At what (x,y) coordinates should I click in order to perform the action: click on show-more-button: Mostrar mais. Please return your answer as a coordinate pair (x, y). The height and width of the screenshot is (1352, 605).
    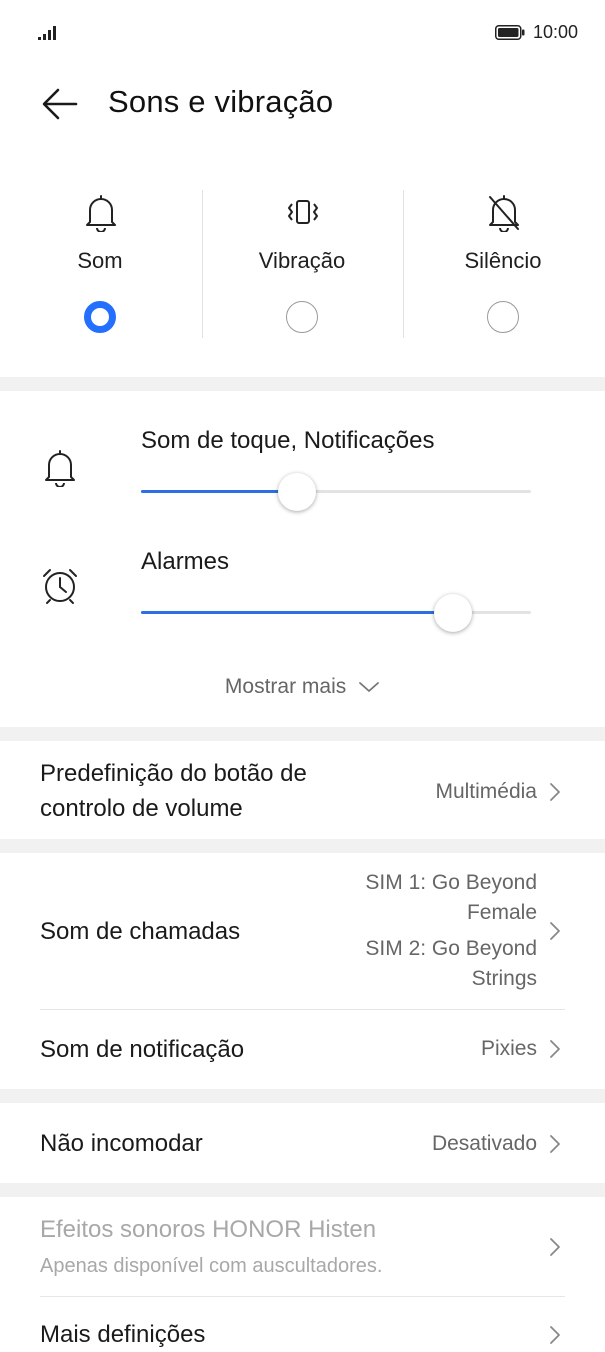
    Looking at the image, I should click on (302, 687).